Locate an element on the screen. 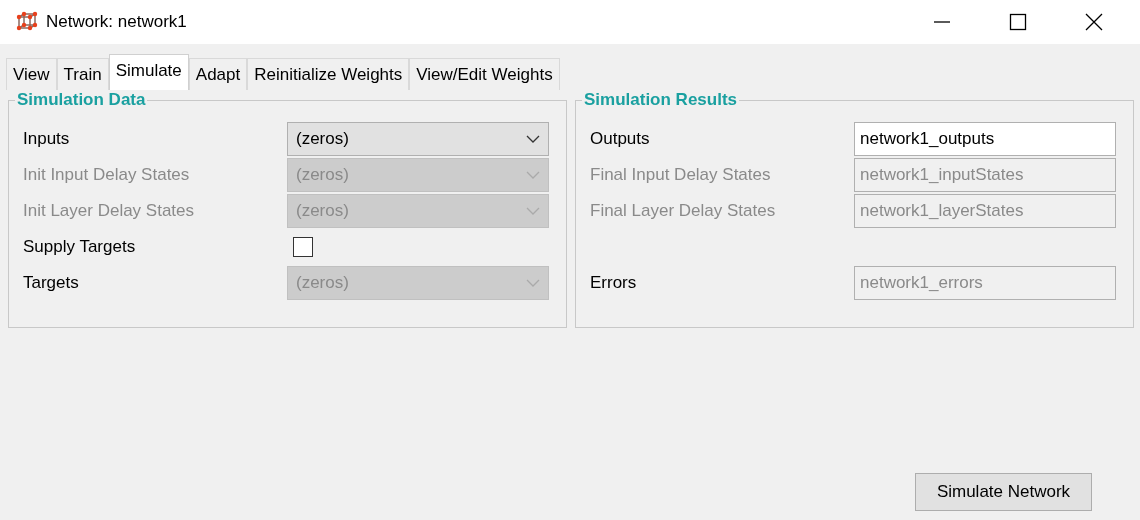  tab: Train is located at coordinates (82, 74).